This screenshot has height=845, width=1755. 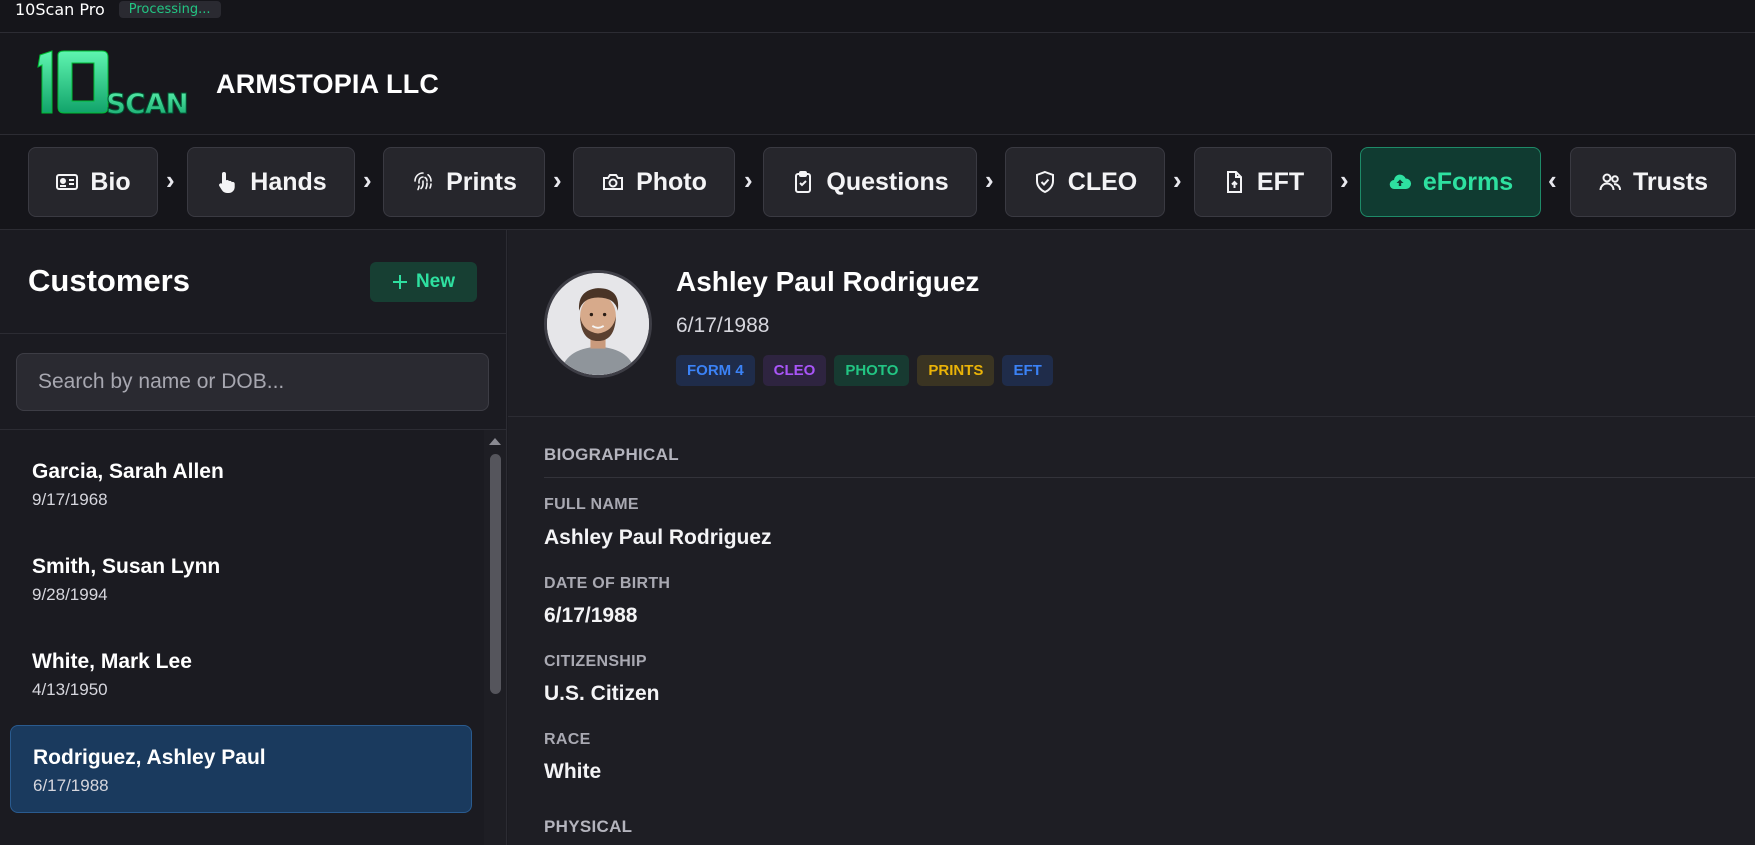 I want to click on customer-dob: 9/28/1994, so click(x=70, y=594).